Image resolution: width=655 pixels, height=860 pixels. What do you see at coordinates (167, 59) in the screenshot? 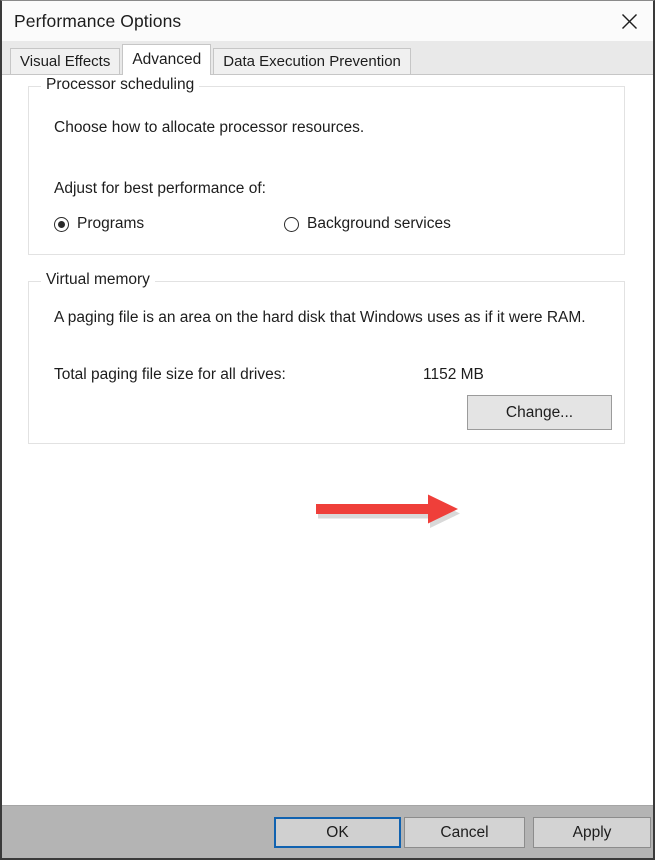
I see `tab-advanced: Advanced` at bounding box center [167, 59].